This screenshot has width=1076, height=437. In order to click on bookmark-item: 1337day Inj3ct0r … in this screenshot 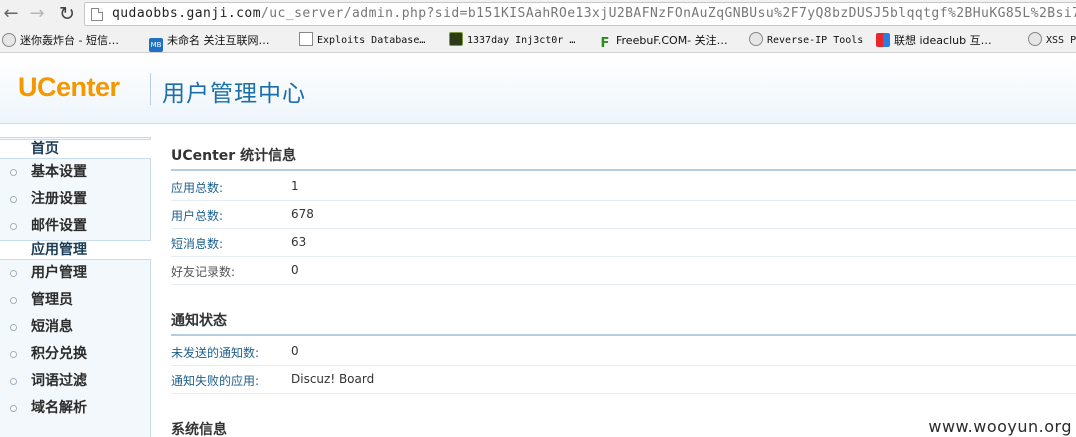, I will do `click(512, 41)`.